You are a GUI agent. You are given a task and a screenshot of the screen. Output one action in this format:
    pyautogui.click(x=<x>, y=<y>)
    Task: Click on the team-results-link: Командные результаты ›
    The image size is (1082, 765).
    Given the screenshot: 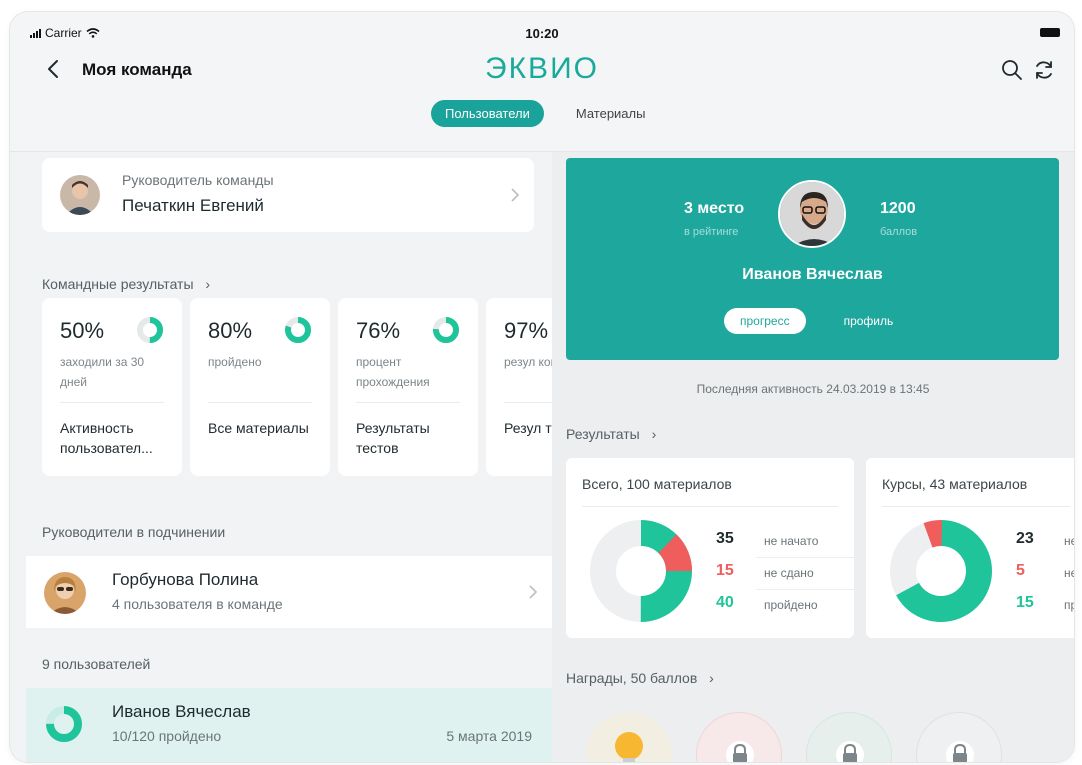 What is the action you would take?
    pyautogui.click(x=126, y=284)
    